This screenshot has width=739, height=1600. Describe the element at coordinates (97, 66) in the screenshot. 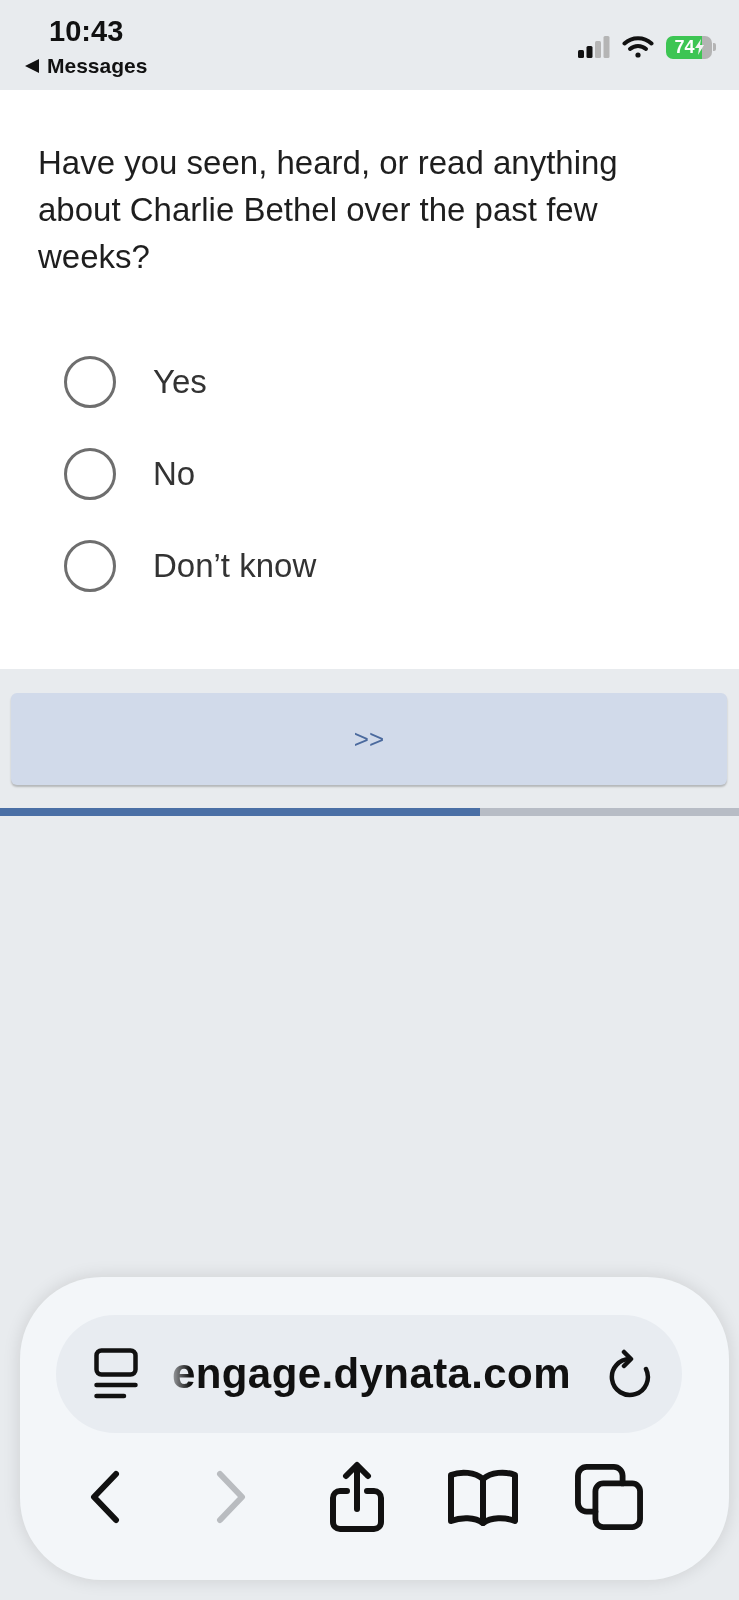

I see `back-to-app-link: Messages` at that location.